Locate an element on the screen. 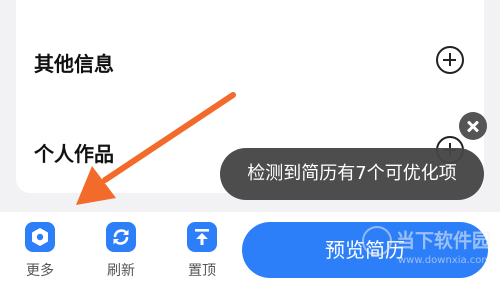  watermark-url: www.downxia.com is located at coordinates (445, 260).